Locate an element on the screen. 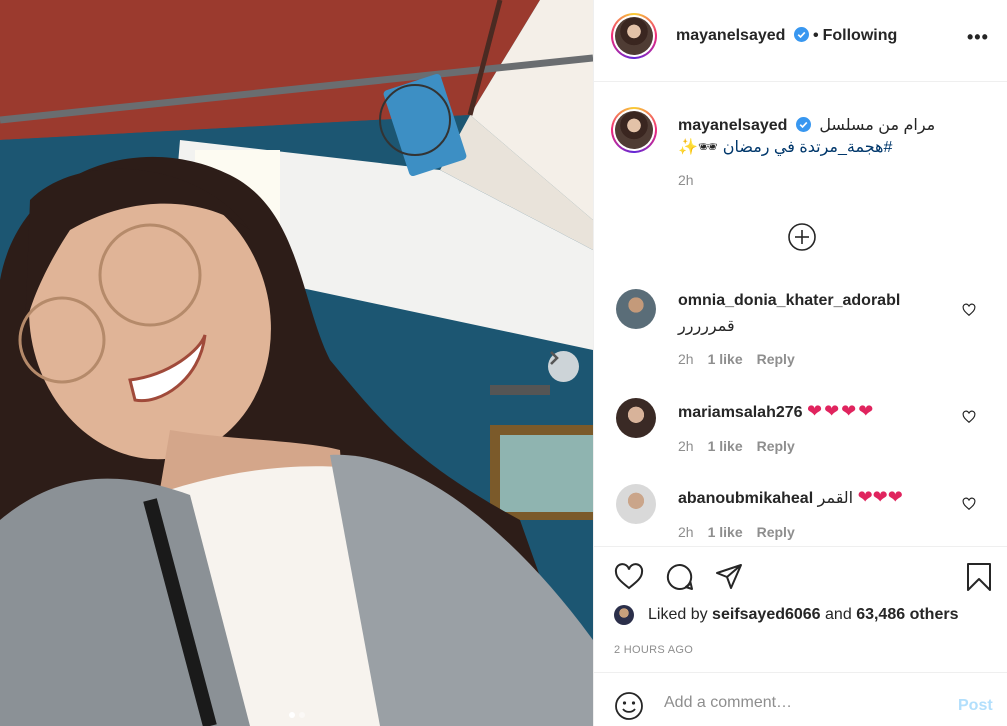 The width and height of the screenshot is (1007, 726). plus-circle-icon is located at coordinates (802, 237).